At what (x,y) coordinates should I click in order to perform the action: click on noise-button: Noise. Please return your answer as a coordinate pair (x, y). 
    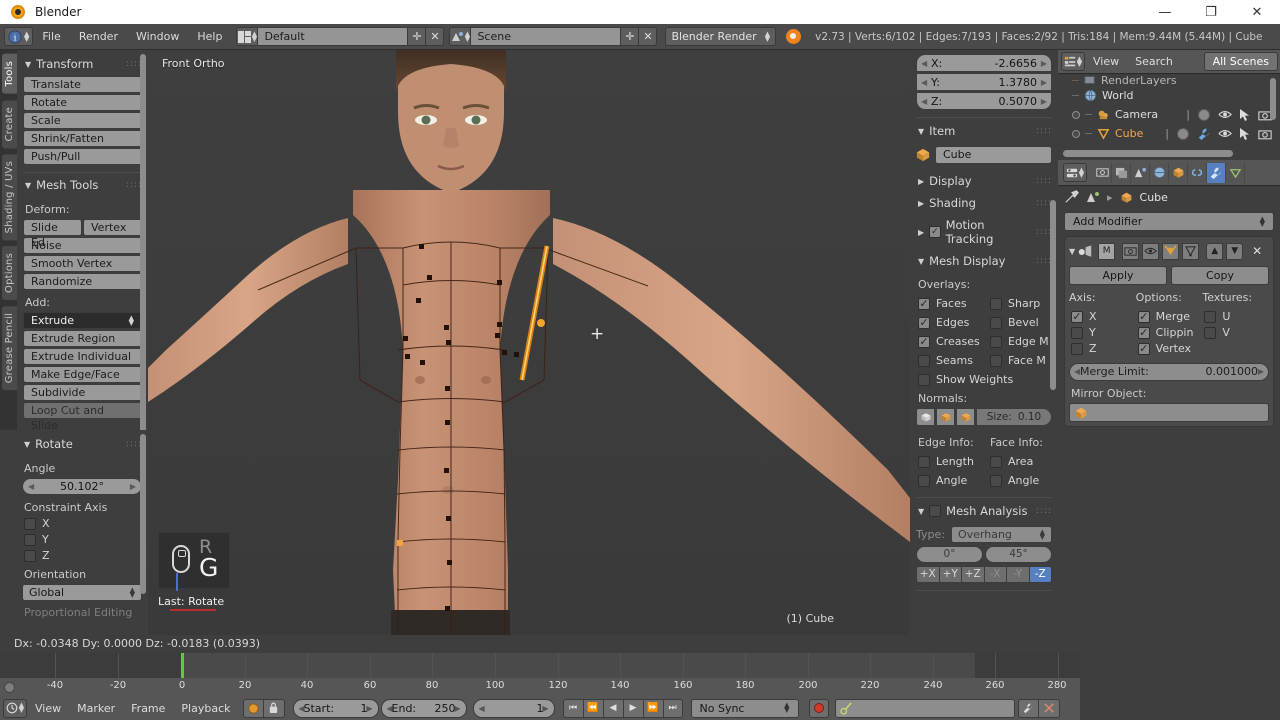
    Looking at the image, I should click on (82, 245).